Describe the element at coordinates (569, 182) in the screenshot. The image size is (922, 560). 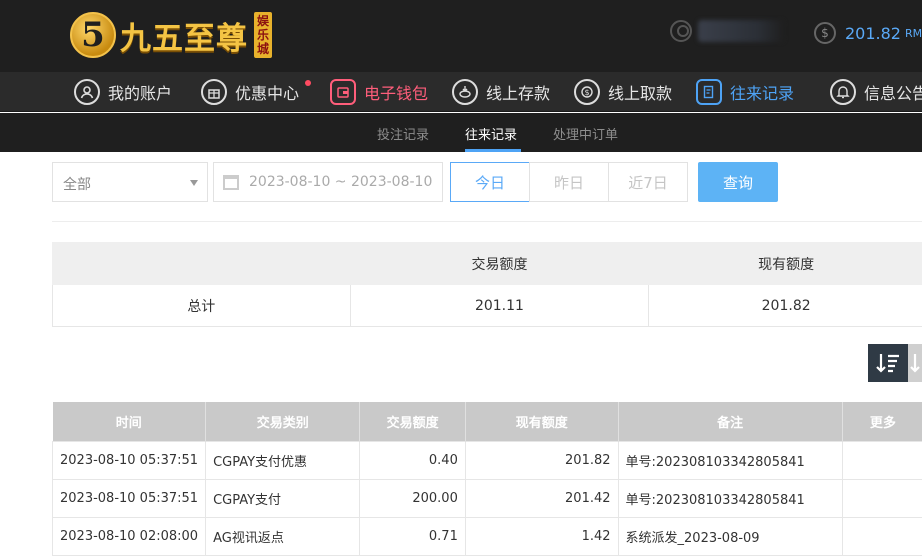
I see `yesterday-button: 昨日` at that location.